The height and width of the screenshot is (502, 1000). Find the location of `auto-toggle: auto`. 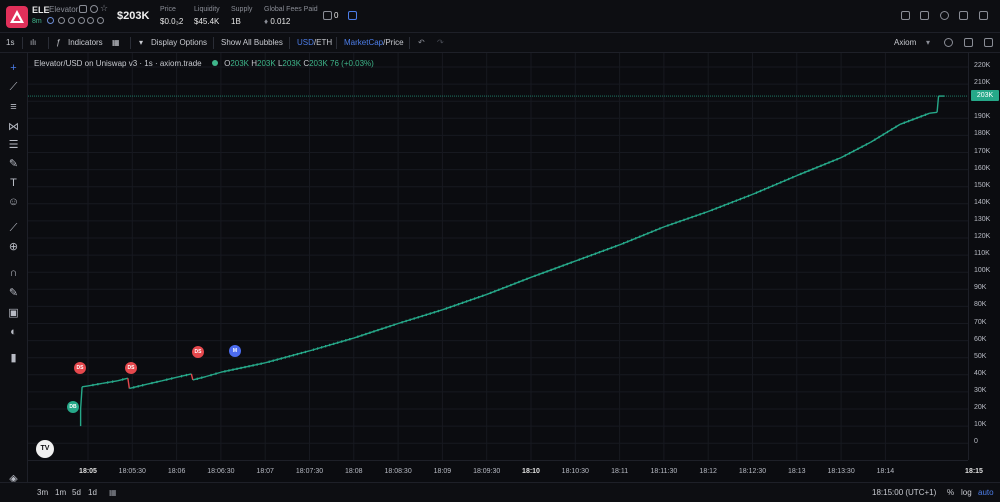

auto-toggle: auto is located at coordinates (986, 492).